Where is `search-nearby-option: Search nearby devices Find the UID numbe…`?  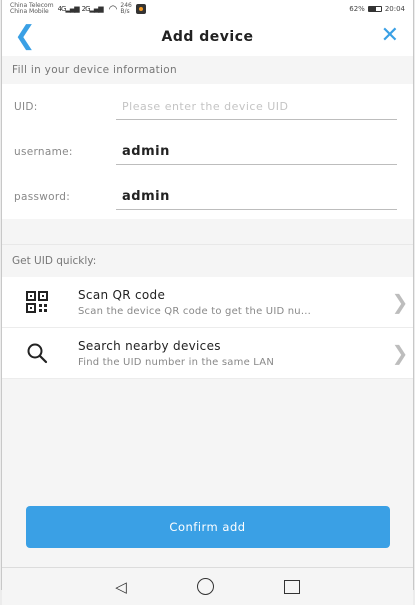
search-nearby-option: Search nearby devices Find the UID numbe… is located at coordinates (207, 353).